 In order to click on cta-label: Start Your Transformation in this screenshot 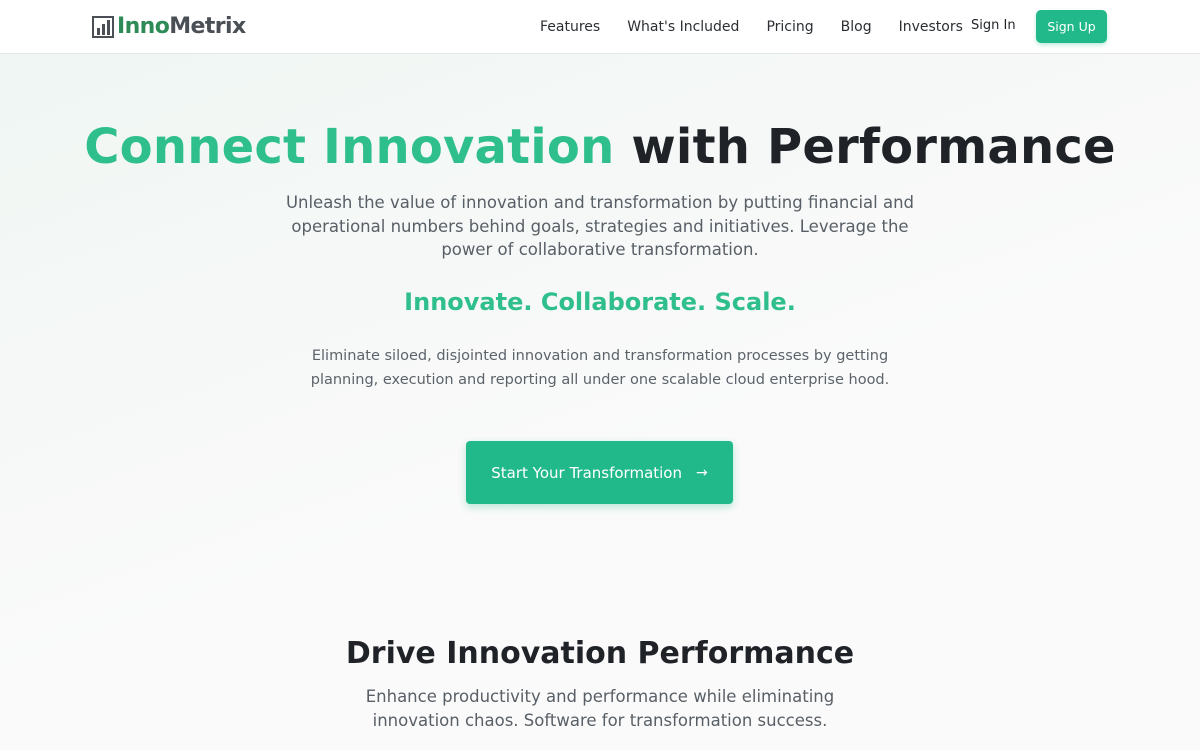, I will do `click(586, 472)`.